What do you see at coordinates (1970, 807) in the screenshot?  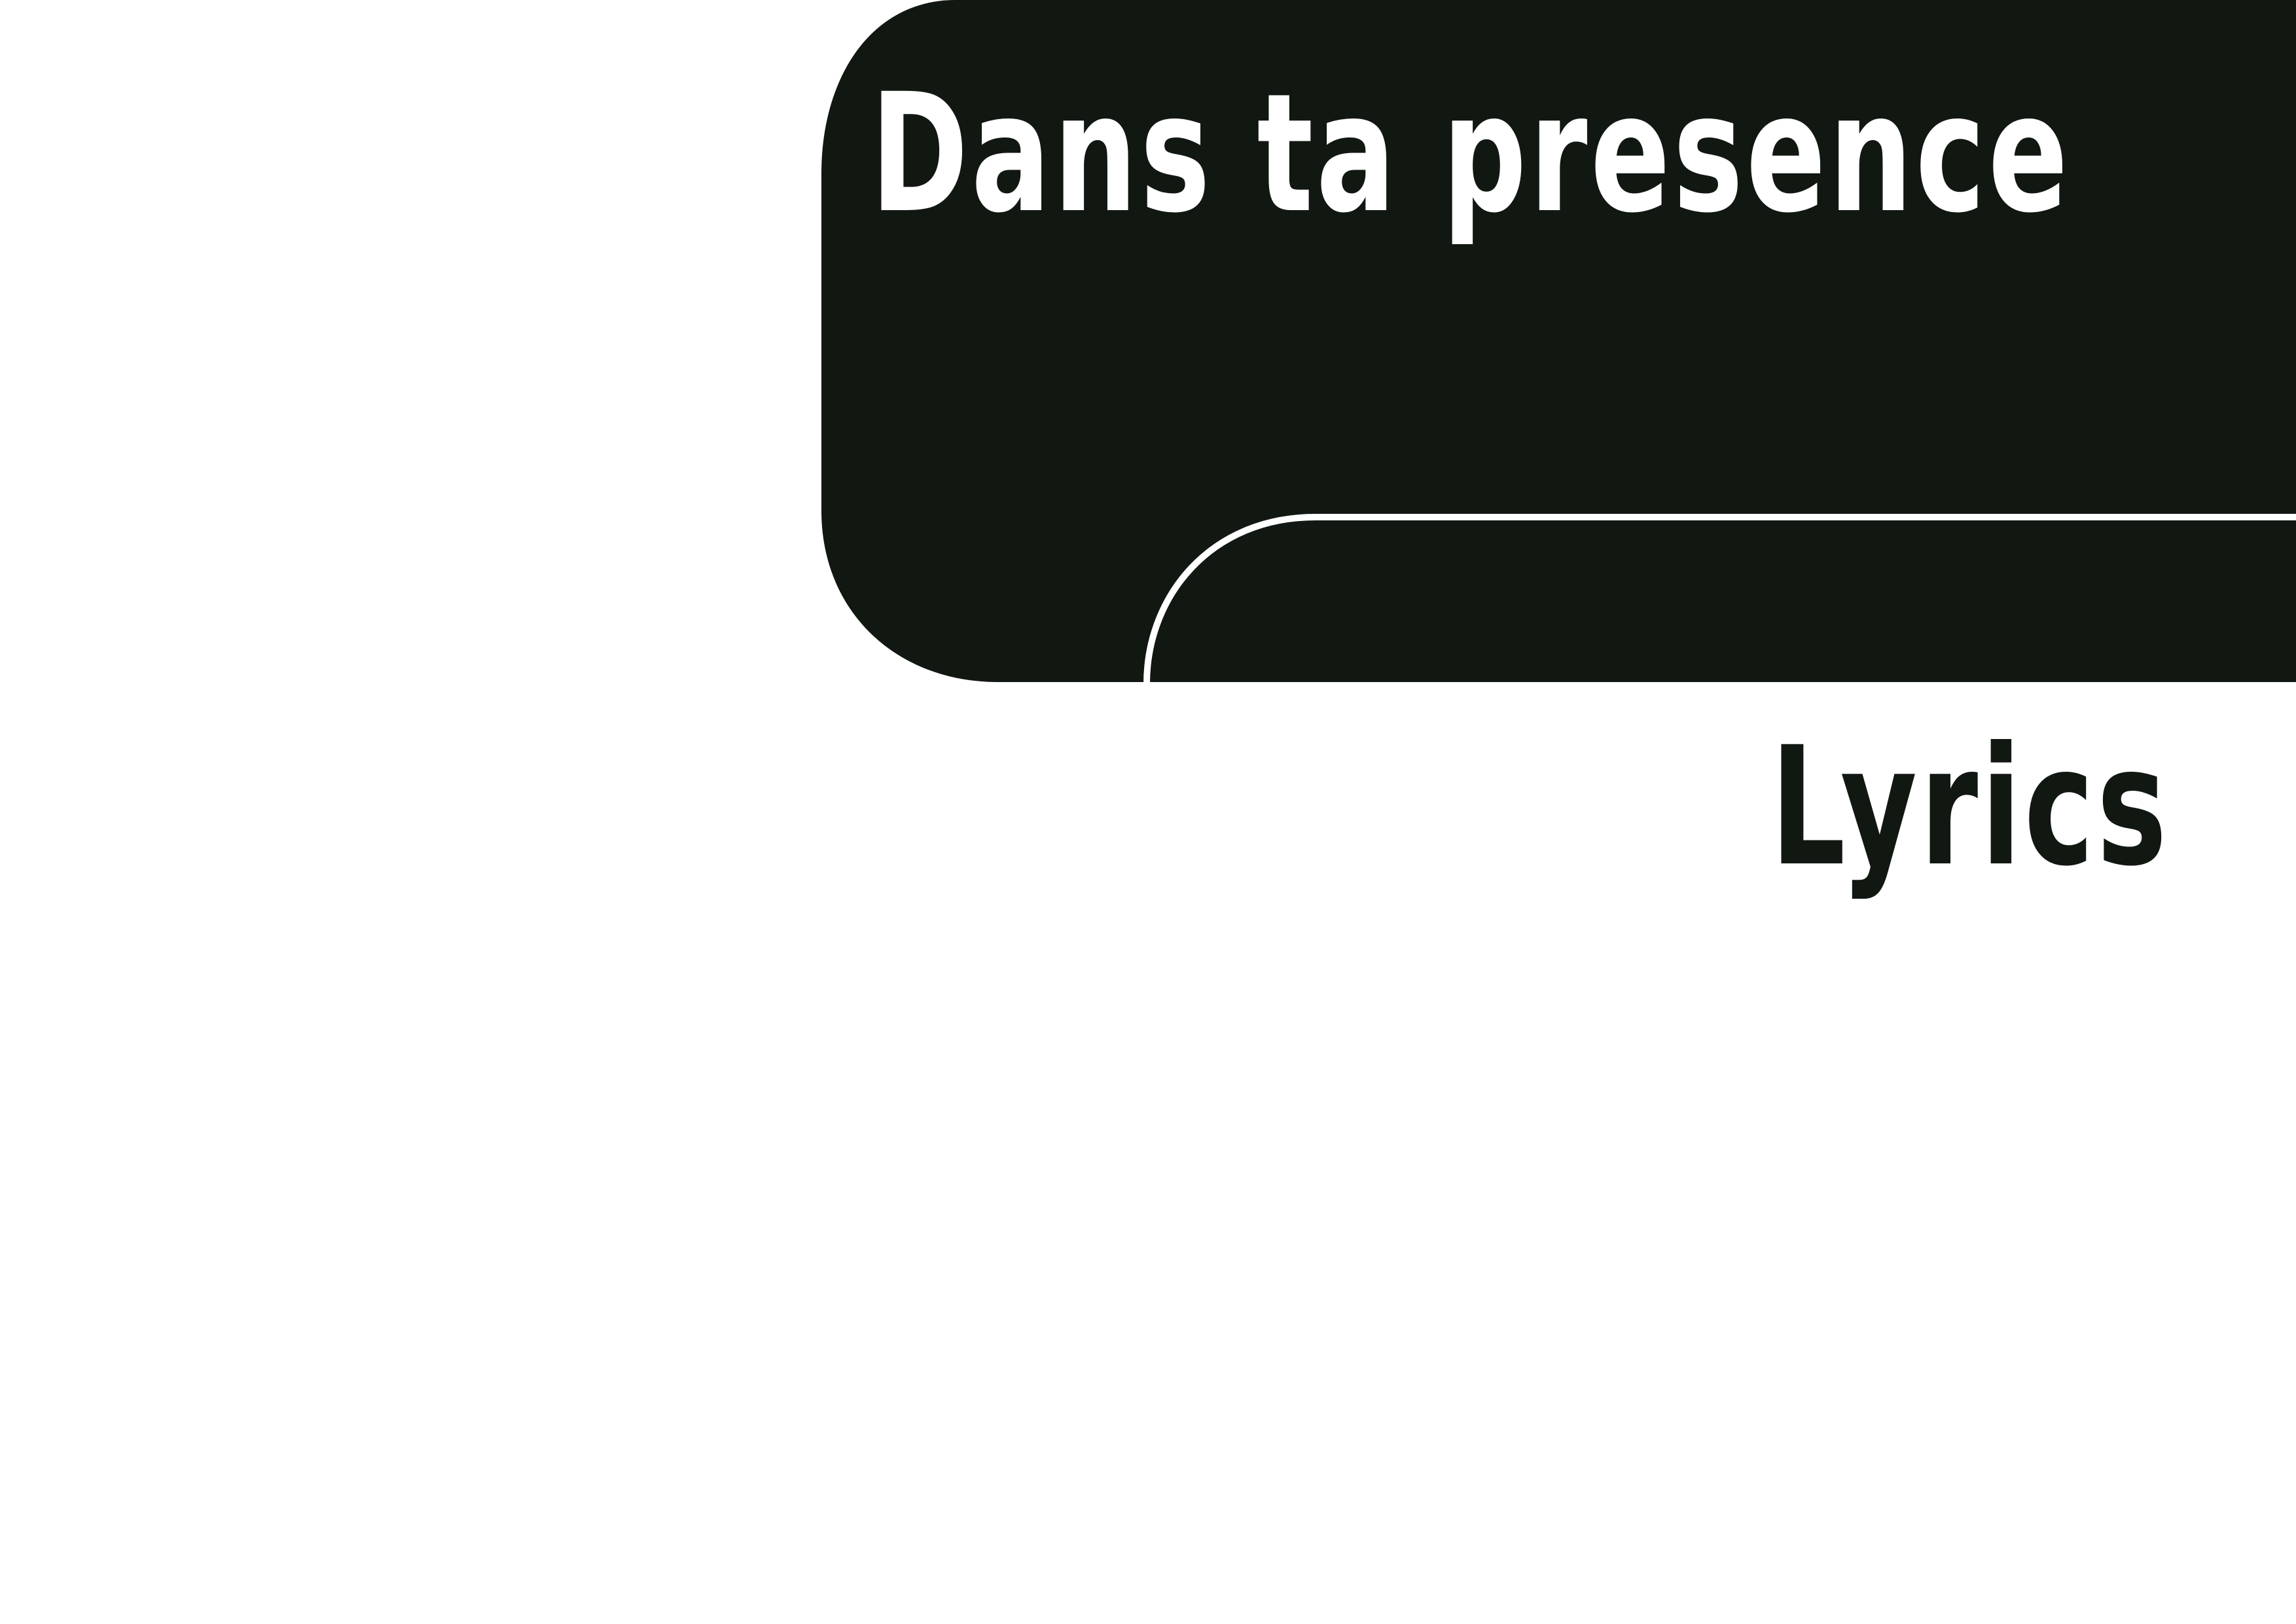 I see `document-subtitle: Lyrics` at bounding box center [1970, 807].